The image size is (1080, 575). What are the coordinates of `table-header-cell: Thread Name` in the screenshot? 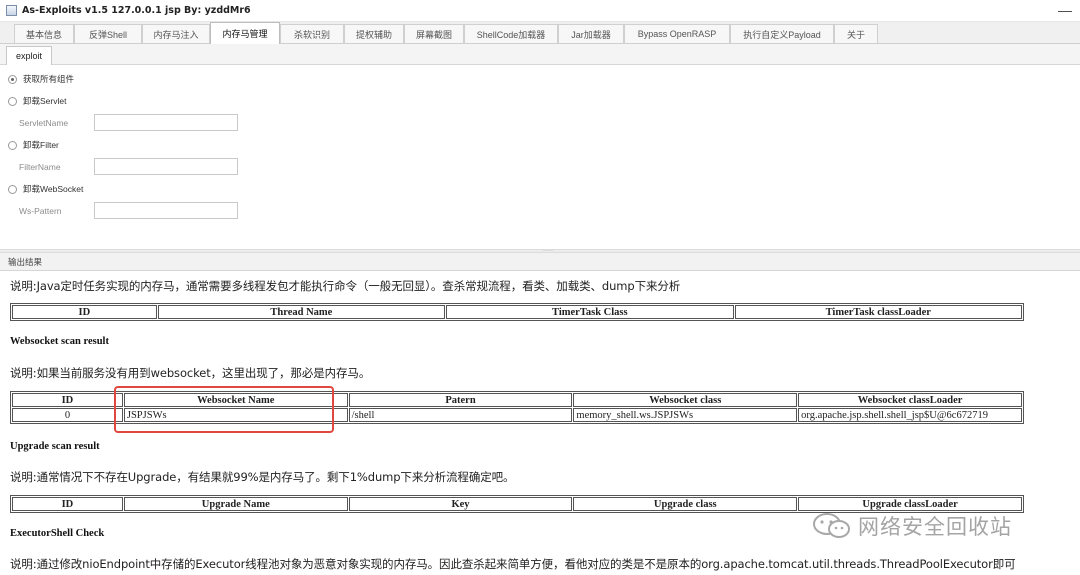 It's located at (301, 312).